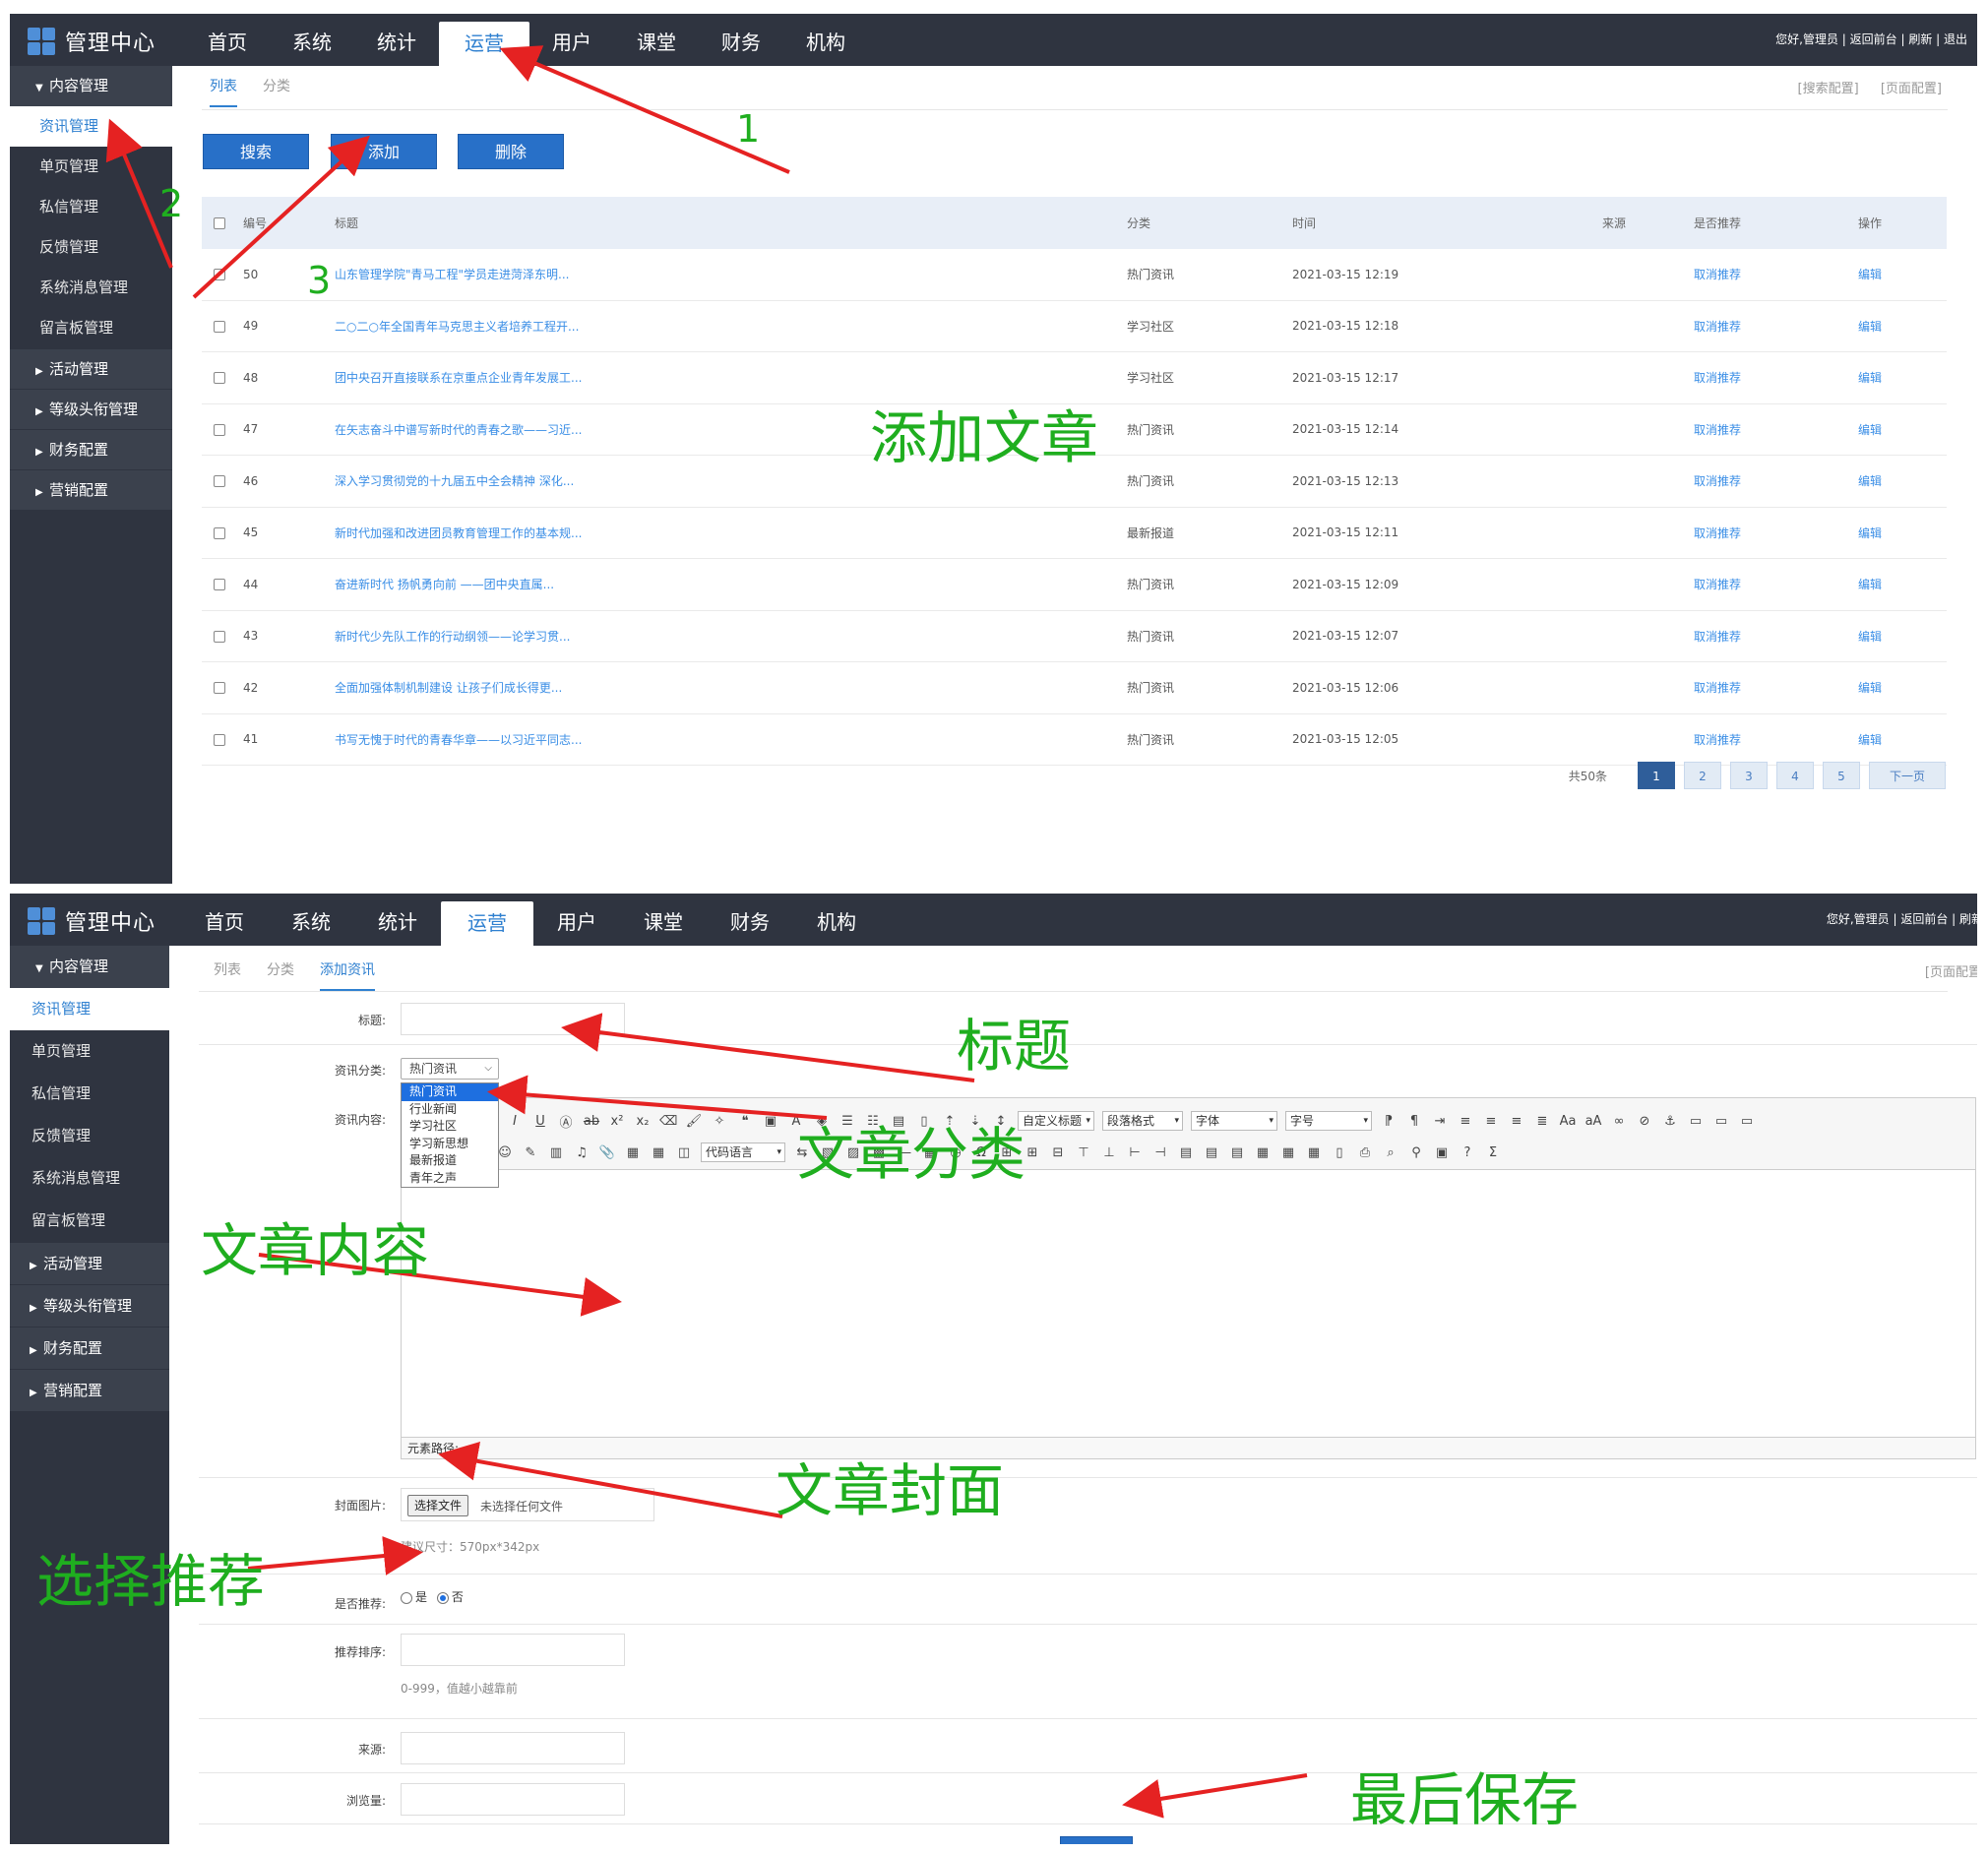  What do you see at coordinates (443, 1597) in the screenshot?
I see `recommend-no-radio` at bounding box center [443, 1597].